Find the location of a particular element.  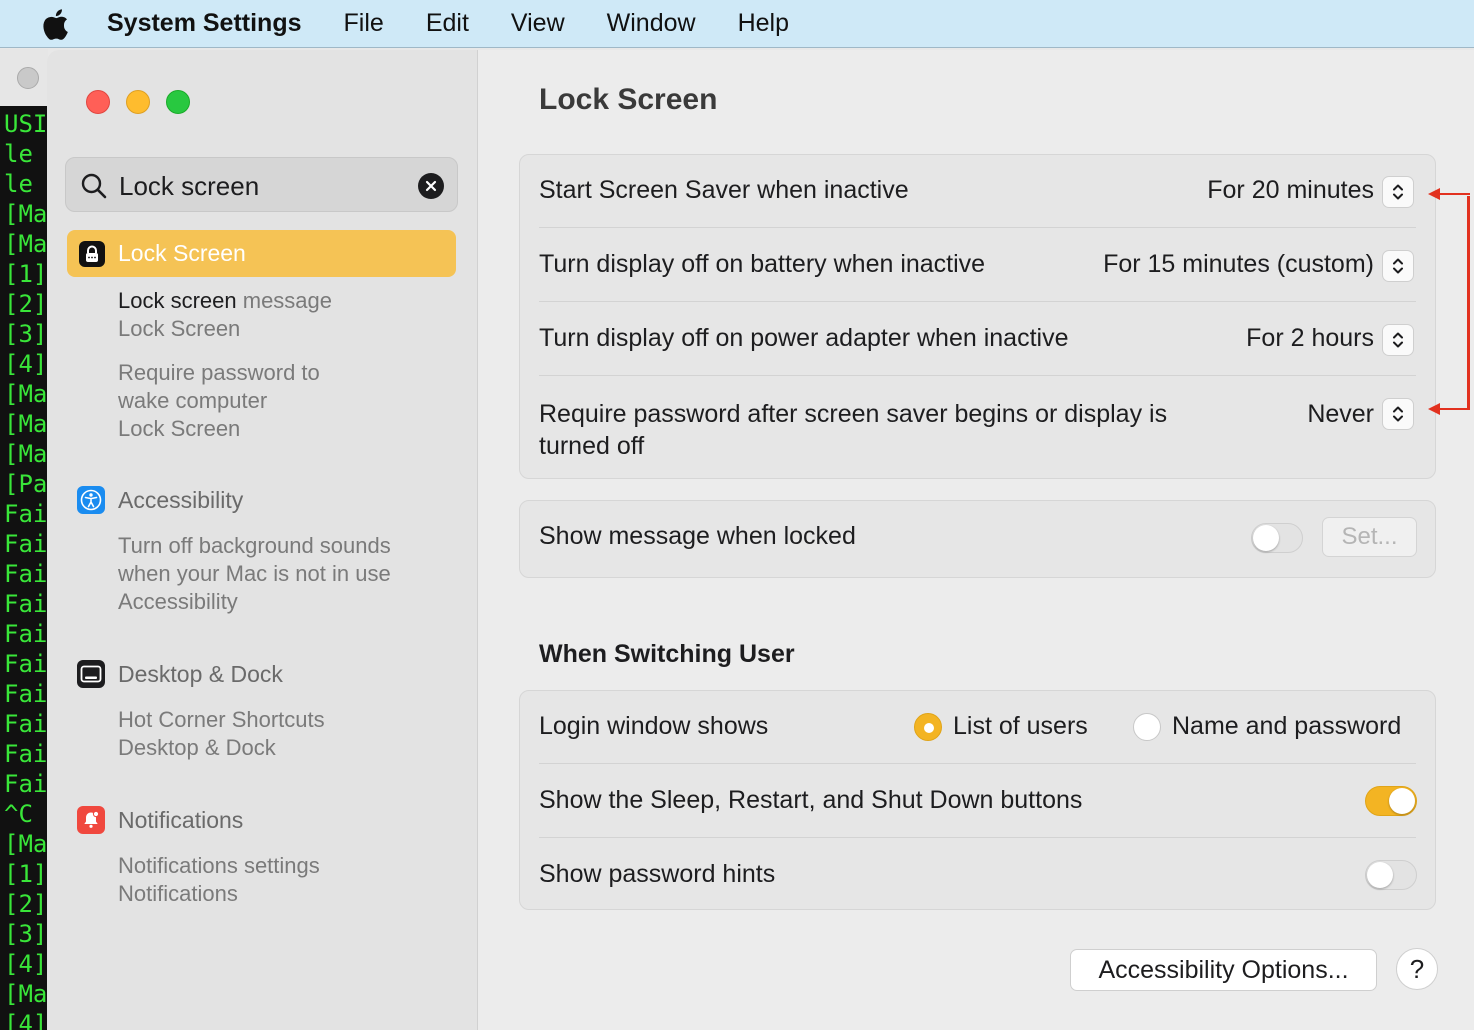

accessibility-icon is located at coordinates (91, 500).